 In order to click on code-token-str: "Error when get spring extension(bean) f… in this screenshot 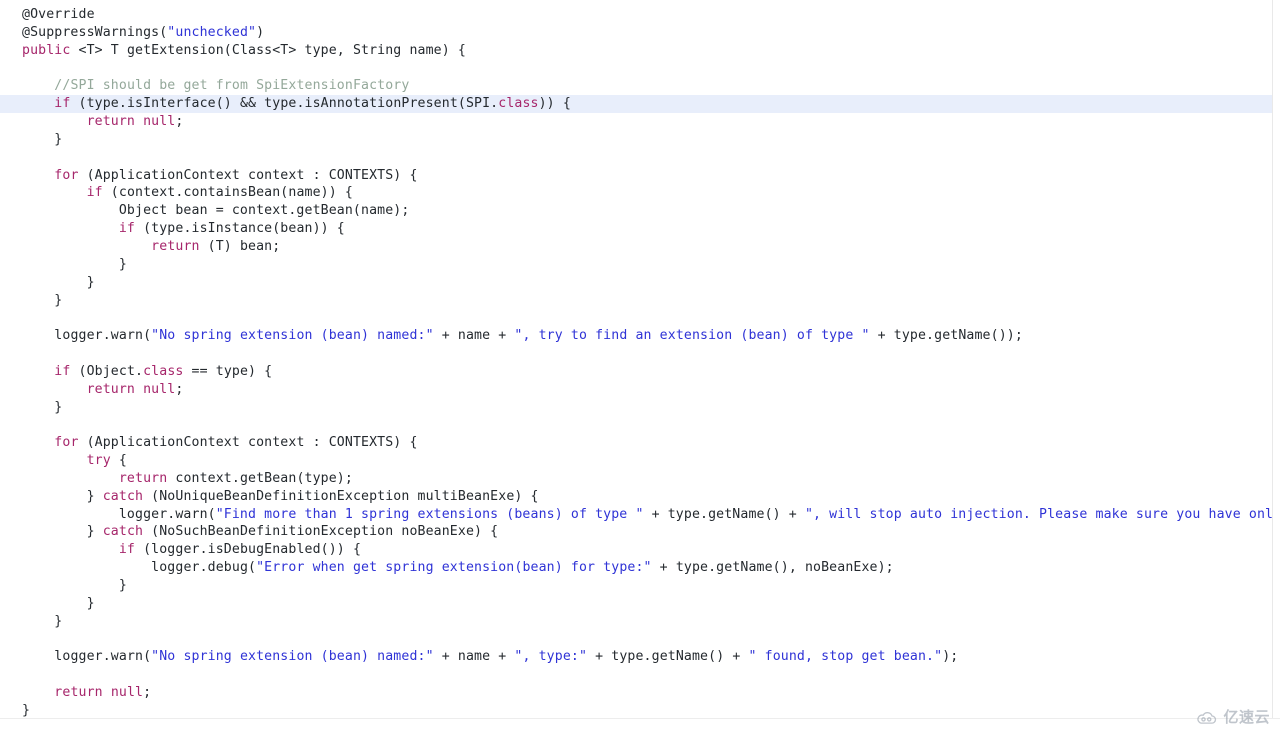, I will do `click(454, 568)`.